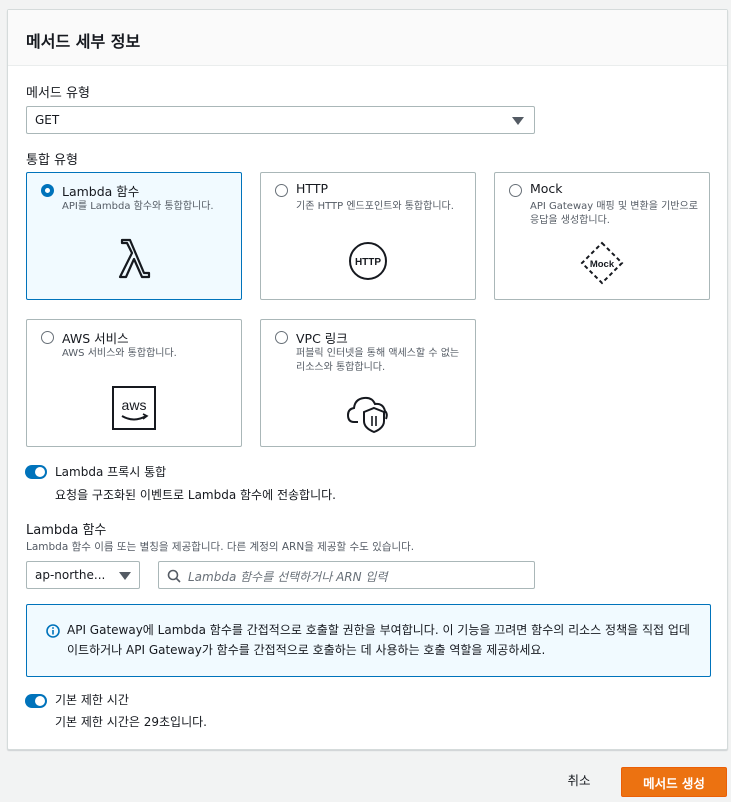 The height and width of the screenshot is (802, 731). I want to click on integration-type-label: 통합 유형, so click(52, 160).